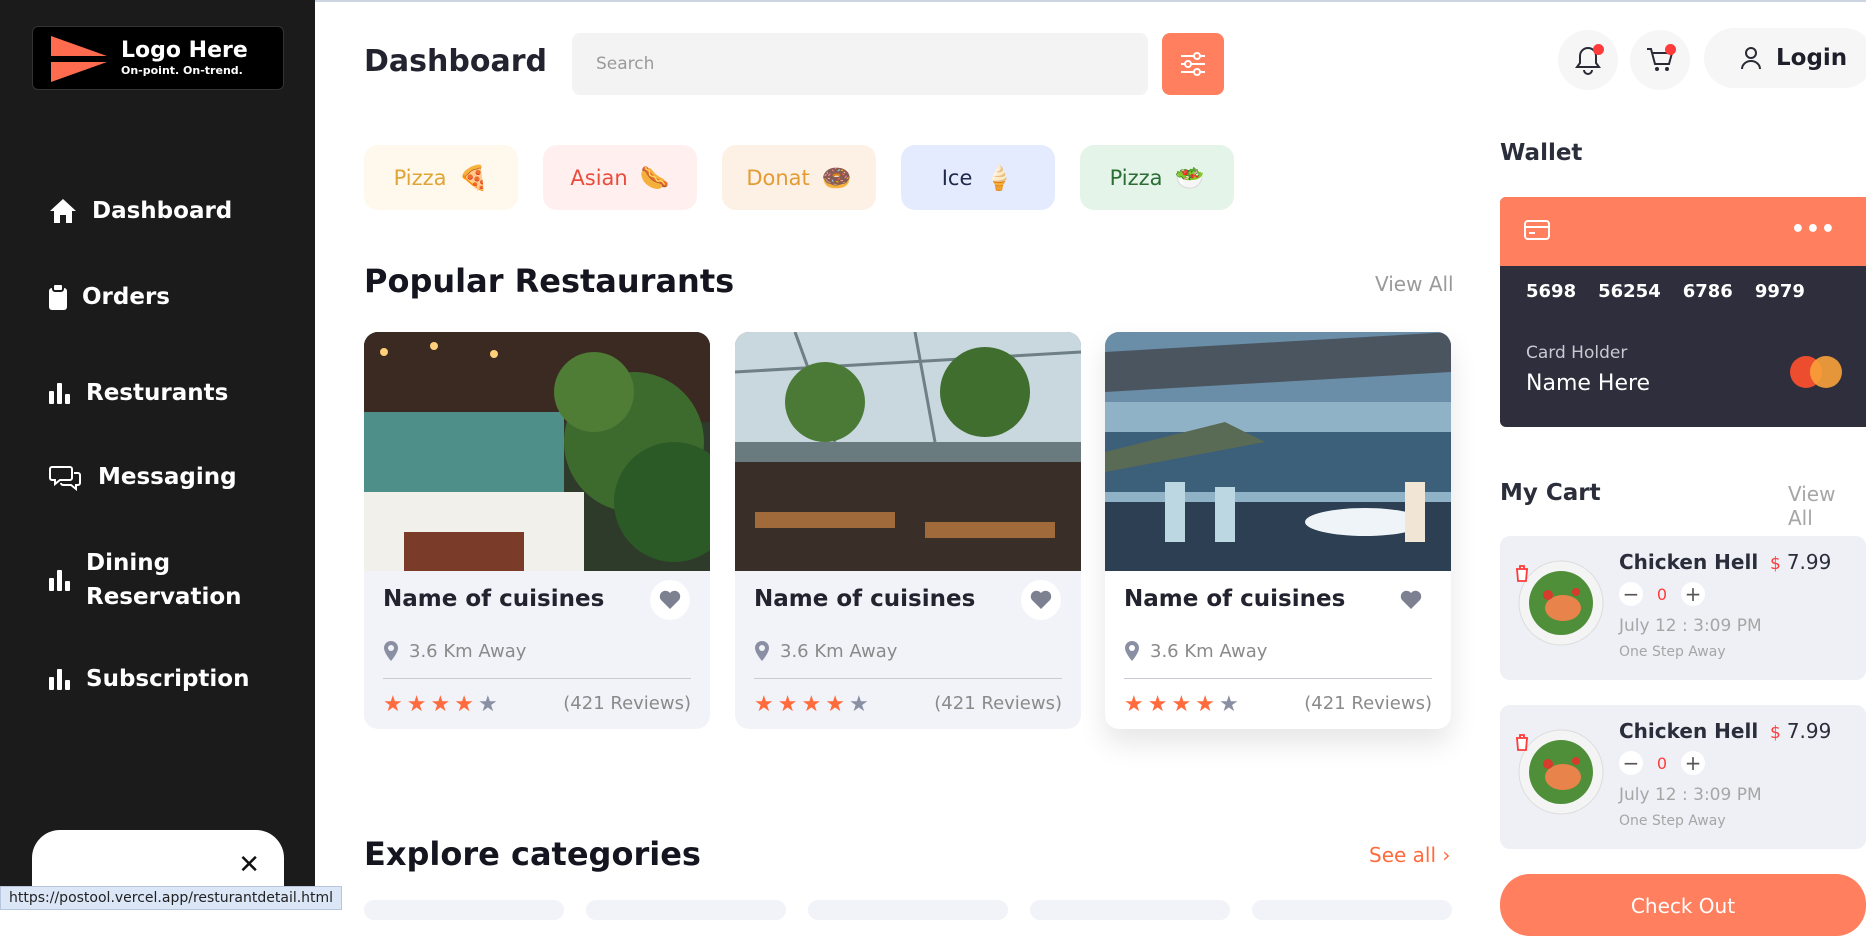 The width and height of the screenshot is (1866, 950). What do you see at coordinates (148, 679) in the screenshot?
I see `sidebar-item-subscription: Subscription` at bounding box center [148, 679].